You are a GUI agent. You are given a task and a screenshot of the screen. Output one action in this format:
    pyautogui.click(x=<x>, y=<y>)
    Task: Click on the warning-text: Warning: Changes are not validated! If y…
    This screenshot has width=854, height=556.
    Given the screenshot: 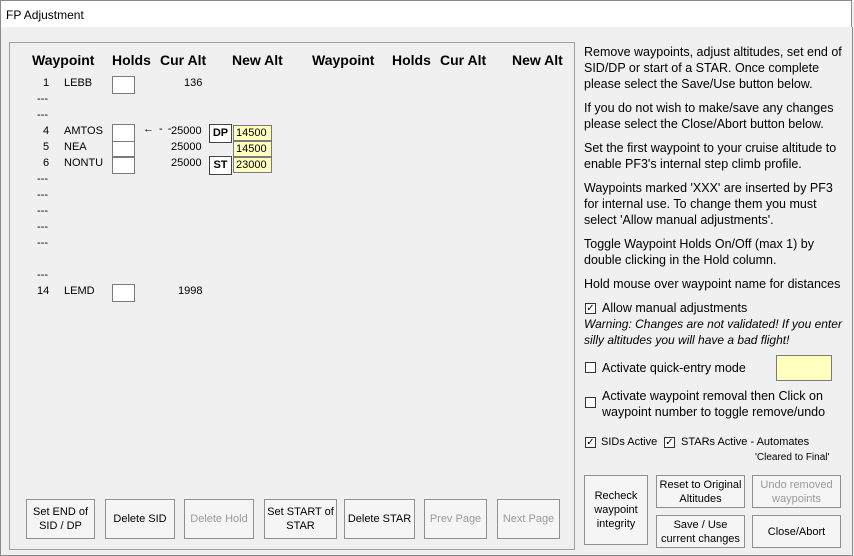 What is the action you would take?
    pyautogui.click(x=713, y=332)
    